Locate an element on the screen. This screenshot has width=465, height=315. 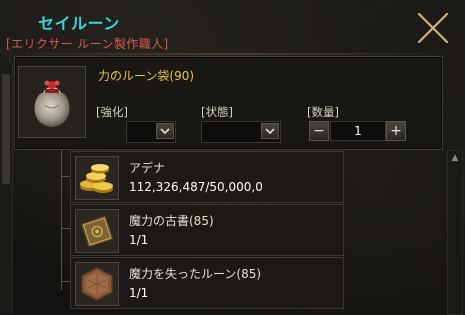
drained-rune-icon is located at coordinates (97, 284).